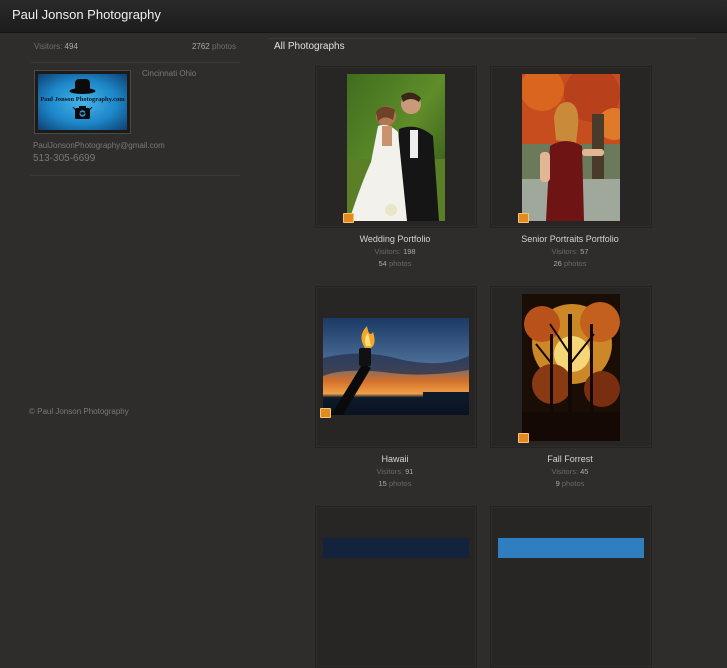 The height and width of the screenshot is (668, 727). Describe the element at coordinates (64, 158) in the screenshot. I see `phone-number: 513-305-6699` at that location.